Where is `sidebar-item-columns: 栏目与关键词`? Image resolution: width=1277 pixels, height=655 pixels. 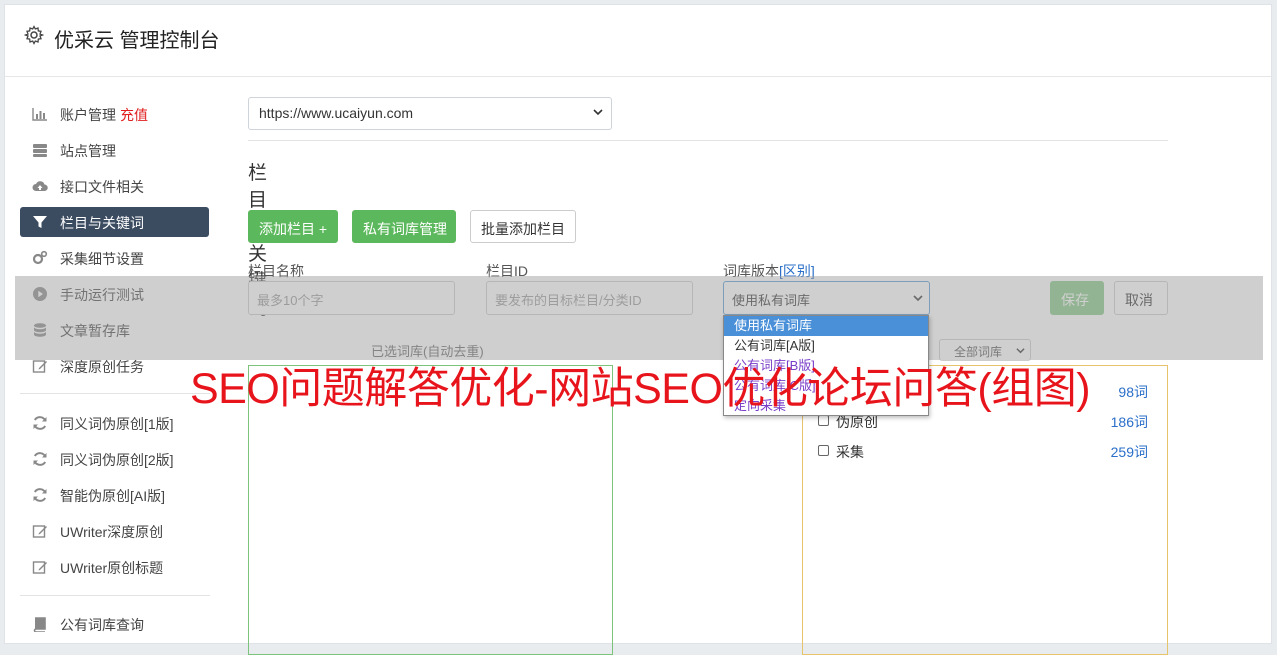
sidebar-item-columns: 栏目与关键词 is located at coordinates (114, 222).